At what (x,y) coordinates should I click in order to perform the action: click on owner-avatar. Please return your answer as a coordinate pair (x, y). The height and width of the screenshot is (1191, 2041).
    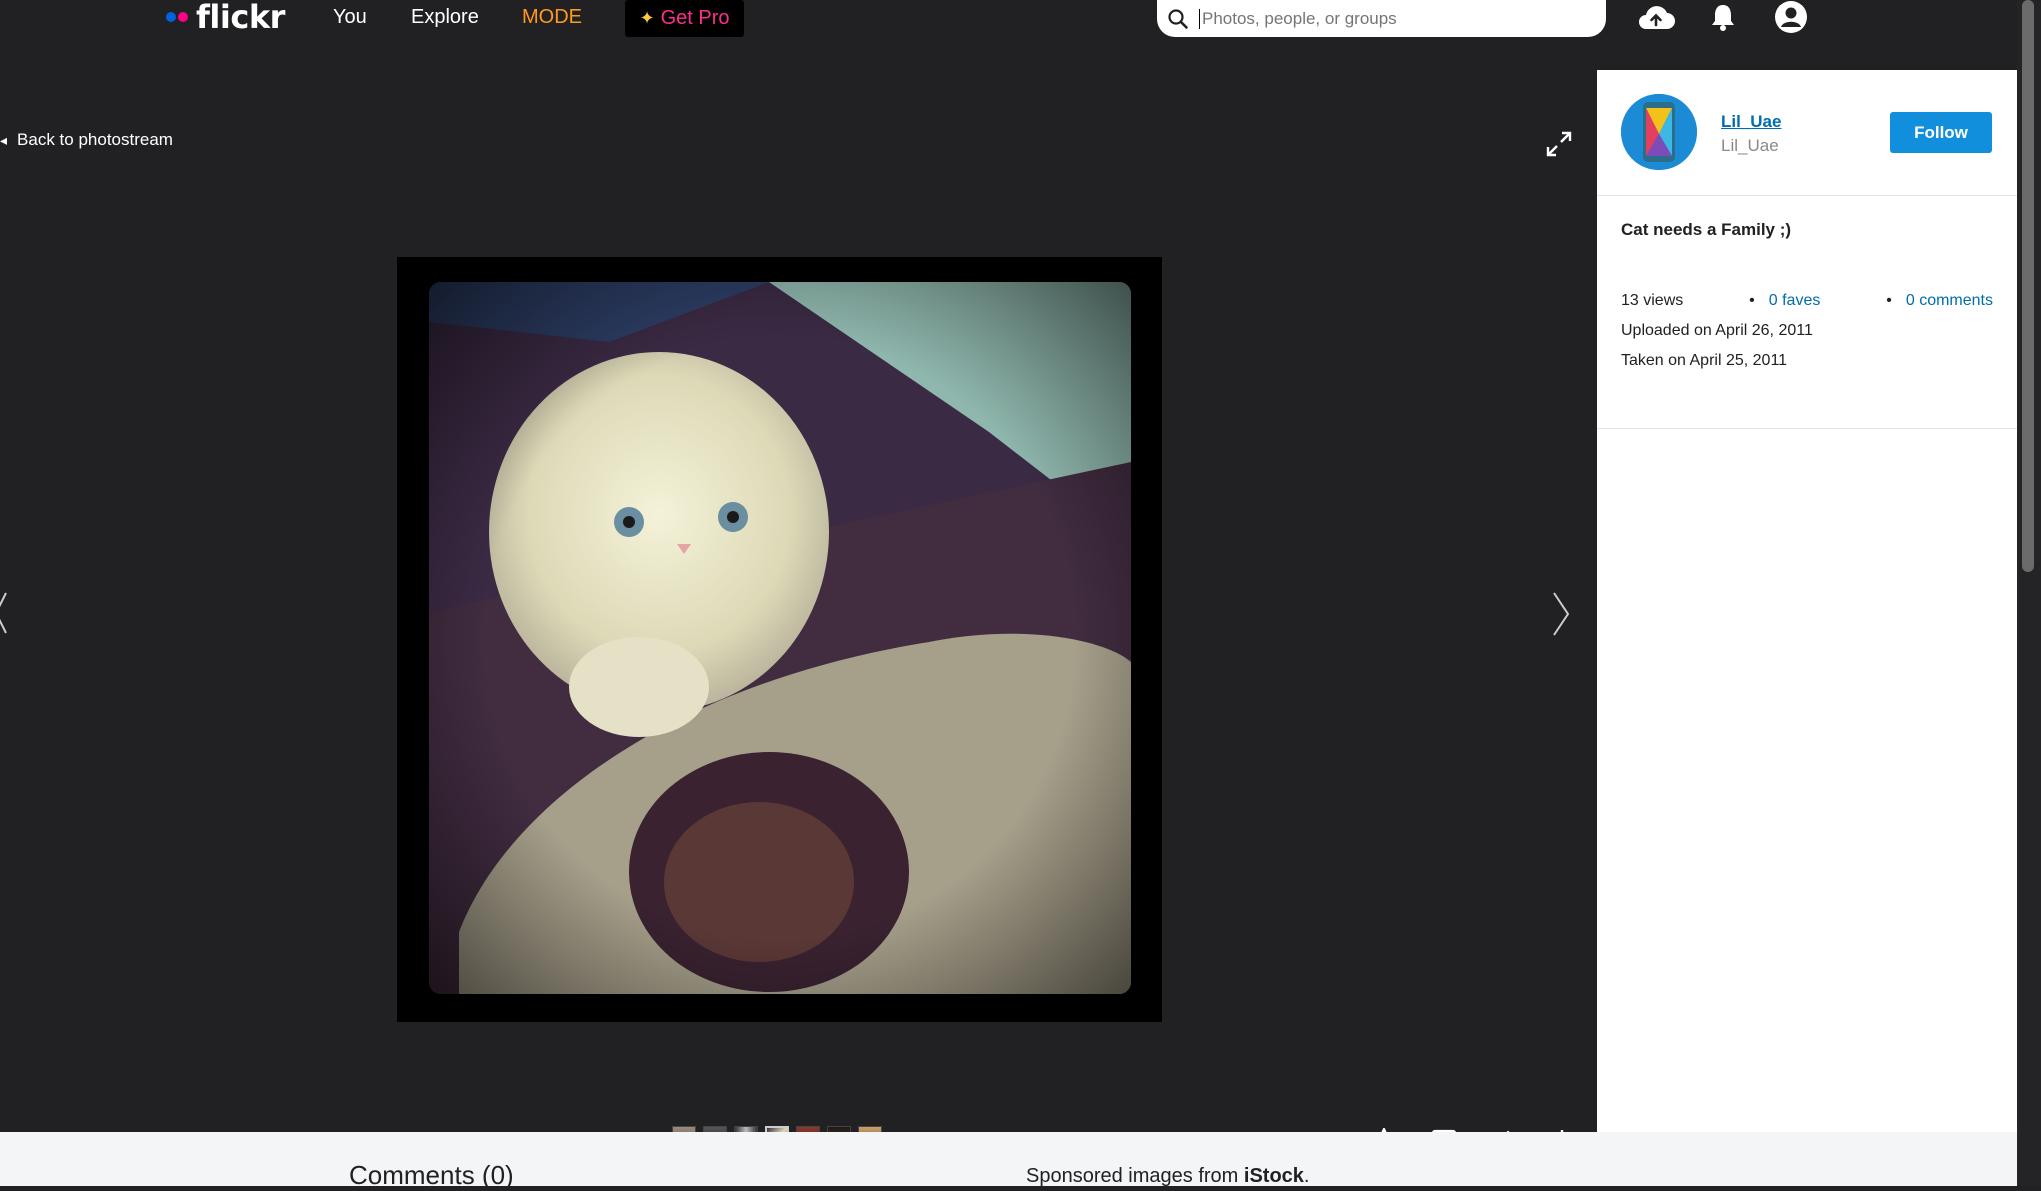
    Looking at the image, I should click on (1659, 132).